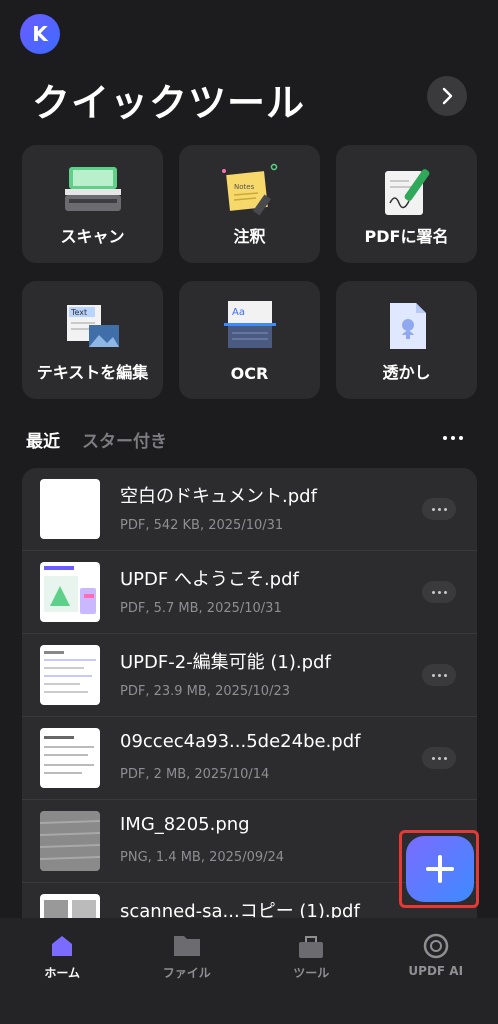  Describe the element at coordinates (78, 312) in the screenshot. I see `svg-text: Text` at that location.